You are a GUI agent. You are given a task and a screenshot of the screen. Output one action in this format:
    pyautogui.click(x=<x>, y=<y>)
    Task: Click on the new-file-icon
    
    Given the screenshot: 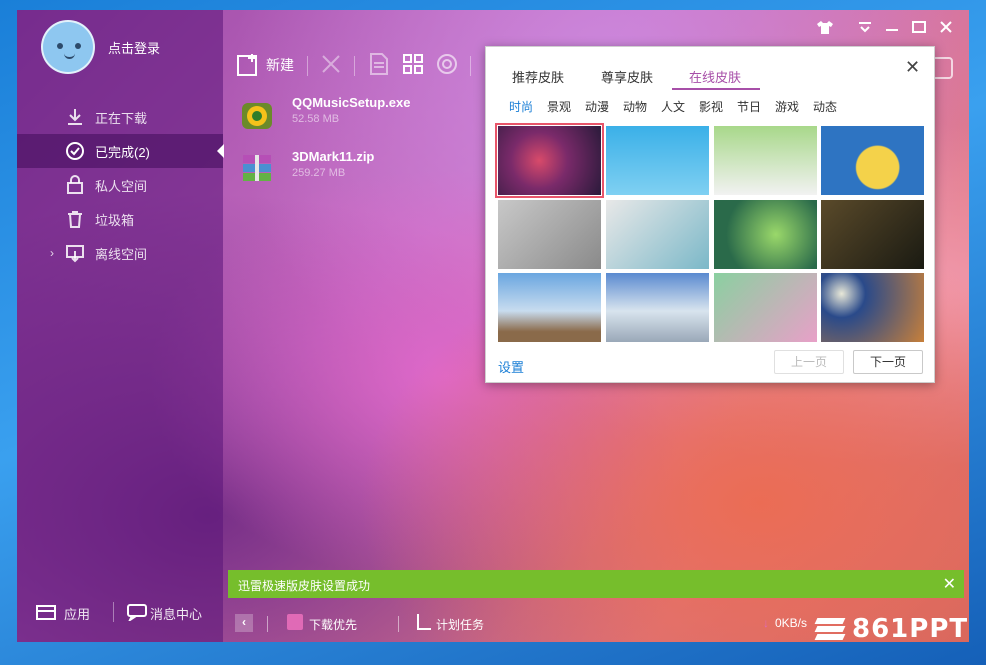 What is the action you would take?
    pyautogui.click(x=247, y=65)
    